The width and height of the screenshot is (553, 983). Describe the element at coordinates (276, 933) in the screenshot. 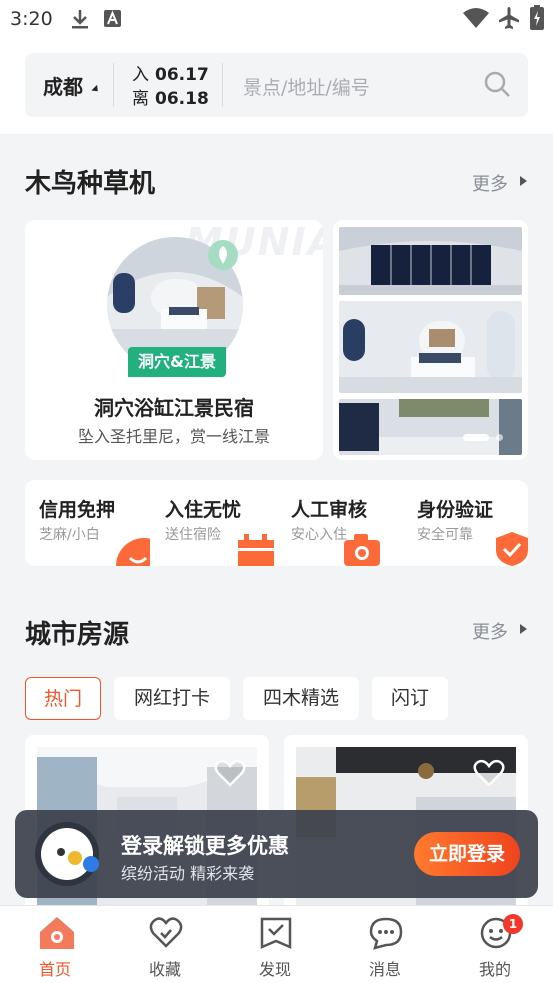

I see `discover-icon` at that location.